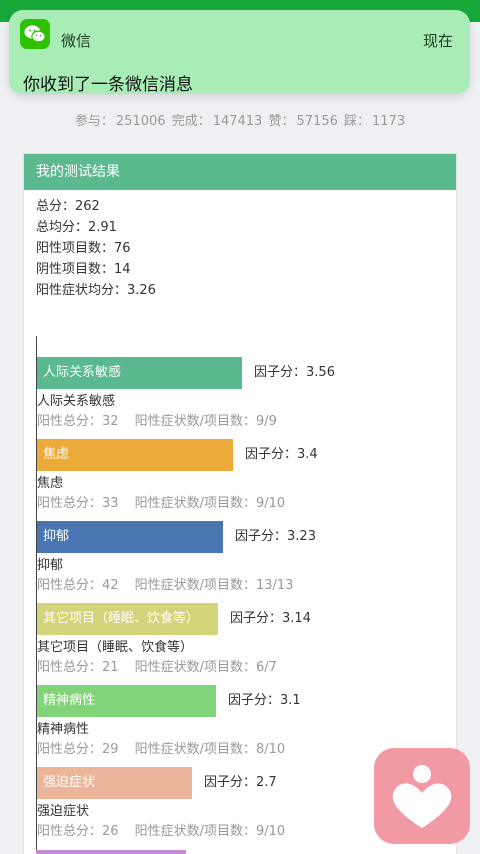 The width and height of the screenshot is (480, 854). Describe the element at coordinates (83, 248) in the screenshot. I see `summary-positive-count: 阳性项目数：76` at that location.